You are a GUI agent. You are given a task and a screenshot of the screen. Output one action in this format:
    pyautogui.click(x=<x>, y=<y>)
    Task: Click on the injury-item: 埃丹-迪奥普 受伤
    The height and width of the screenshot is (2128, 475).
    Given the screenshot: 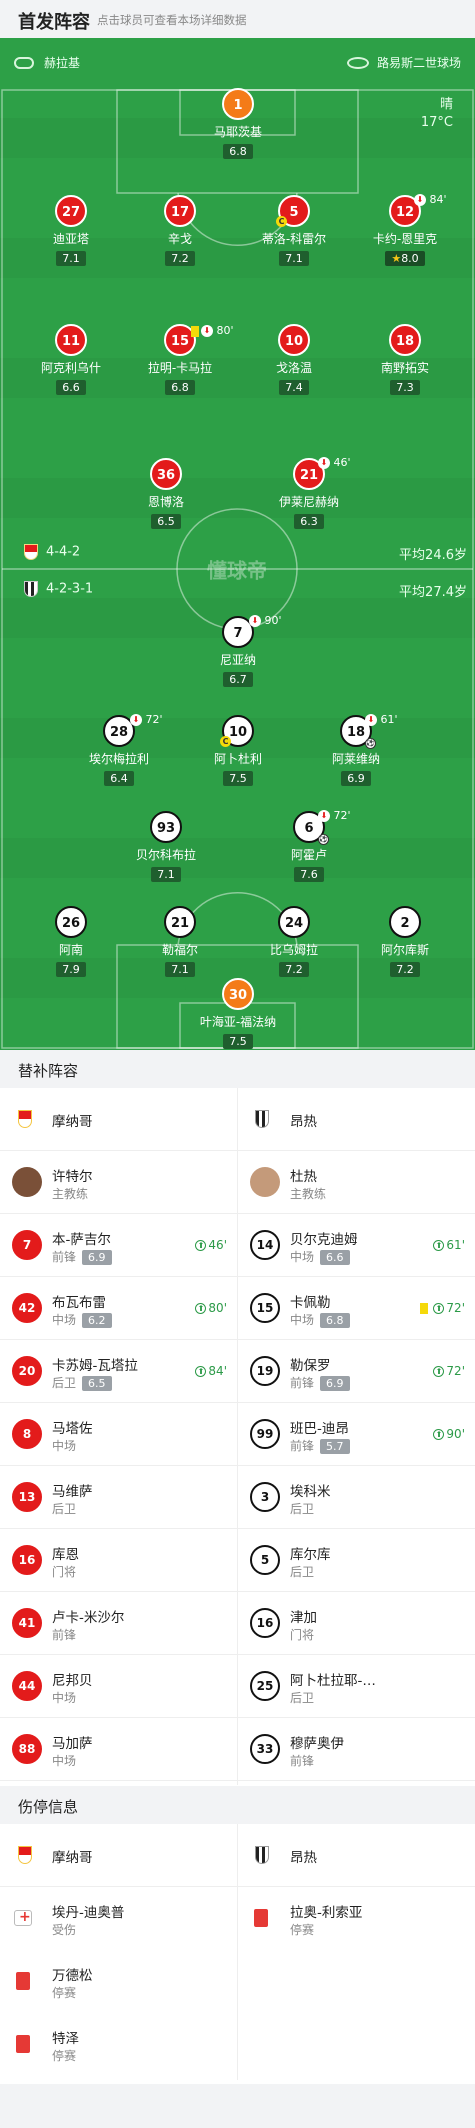 What is the action you would take?
    pyautogui.click(x=118, y=1918)
    